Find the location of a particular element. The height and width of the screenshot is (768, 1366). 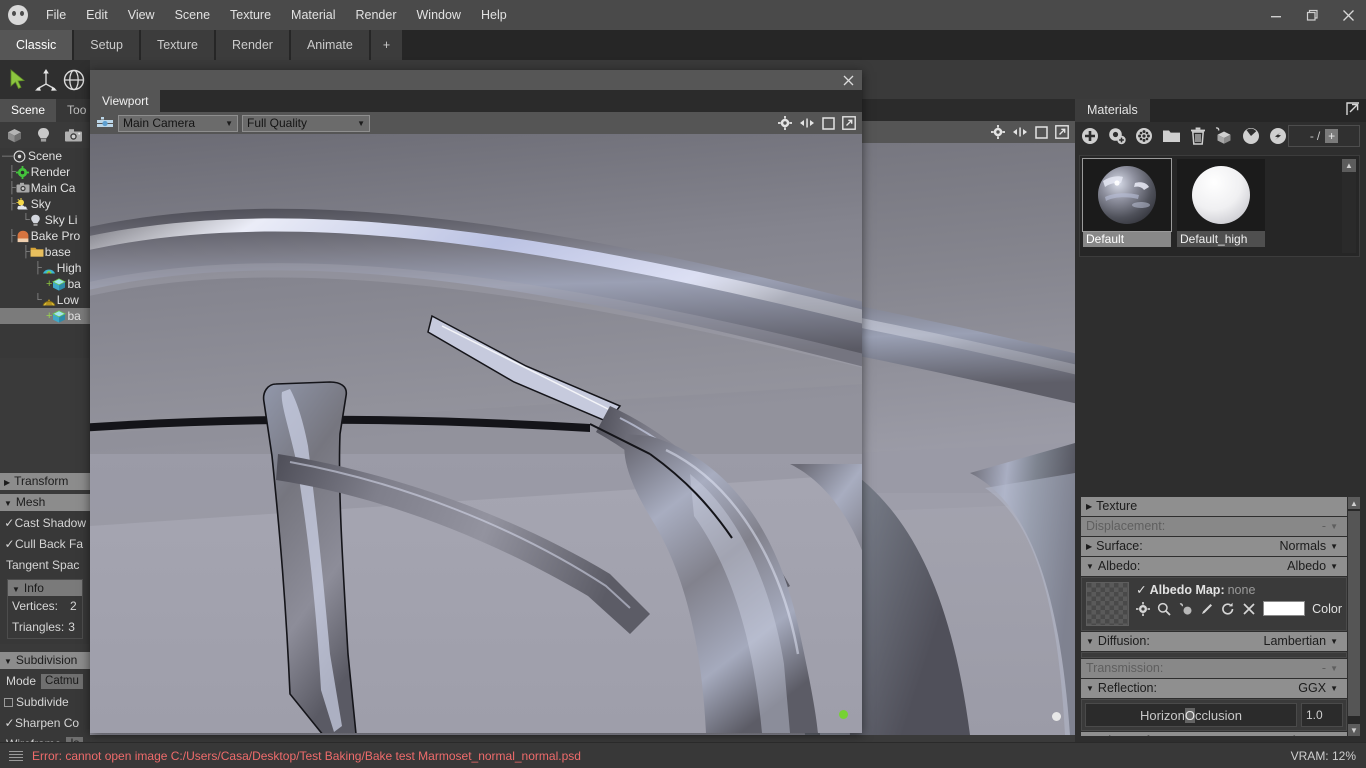

menu-item-view: View is located at coordinates (141, 15).